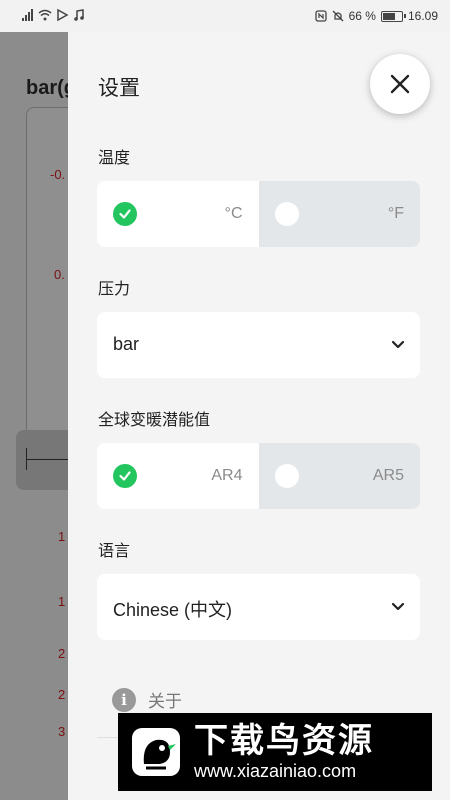  What do you see at coordinates (79, 15) in the screenshot?
I see `music-icon` at bounding box center [79, 15].